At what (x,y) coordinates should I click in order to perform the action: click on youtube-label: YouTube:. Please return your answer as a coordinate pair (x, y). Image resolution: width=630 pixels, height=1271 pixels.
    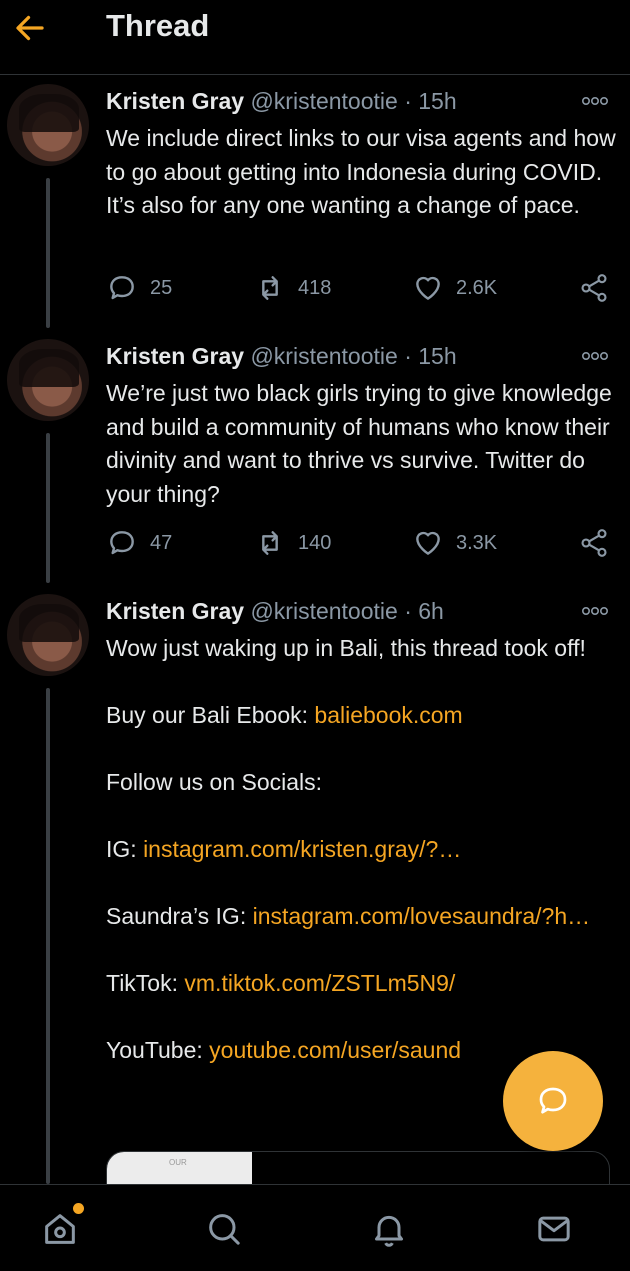
    Looking at the image, I should click on (158, 1050).